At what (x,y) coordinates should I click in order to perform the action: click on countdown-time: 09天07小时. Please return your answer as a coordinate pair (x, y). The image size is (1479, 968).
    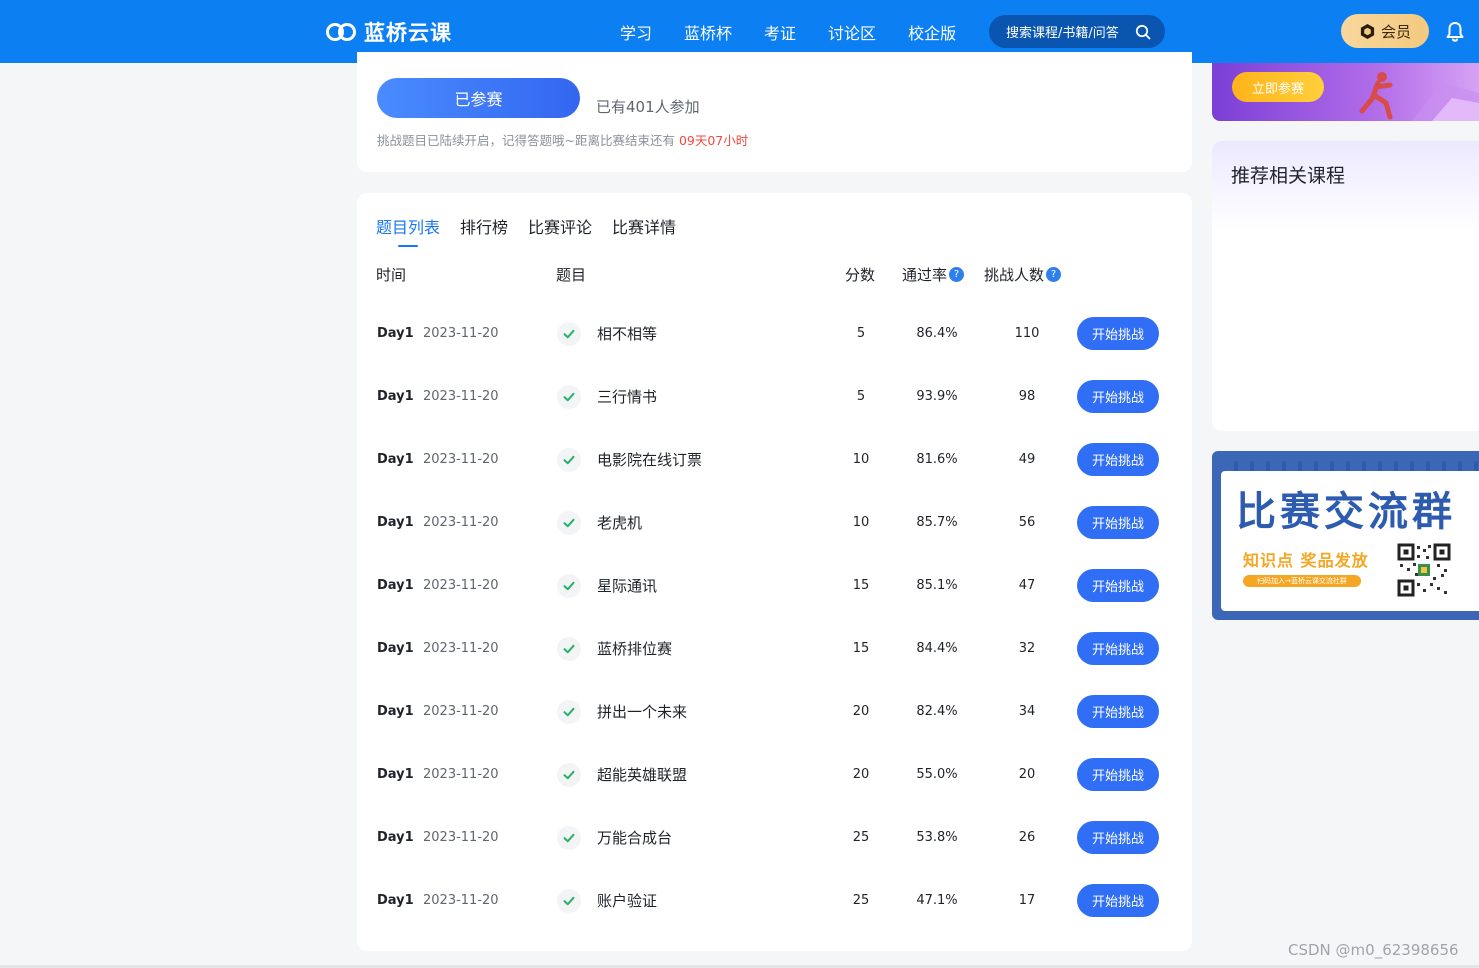
    Looking at the image, I should click on (713, 140).